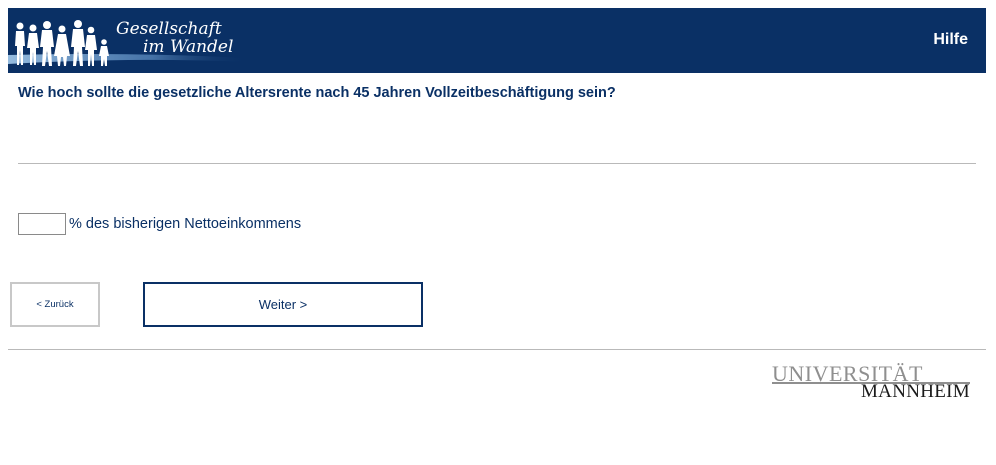 The width and height of the screenshot is (996, 465). I want to click on help-link: Hilfe, so click(950, 40).